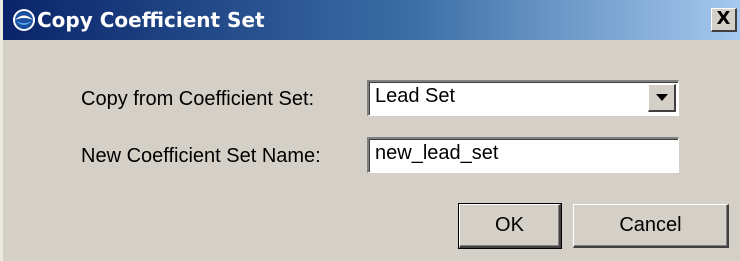 The image size is (740, 261). I want to click on close-icon: X, so click(723, 18).